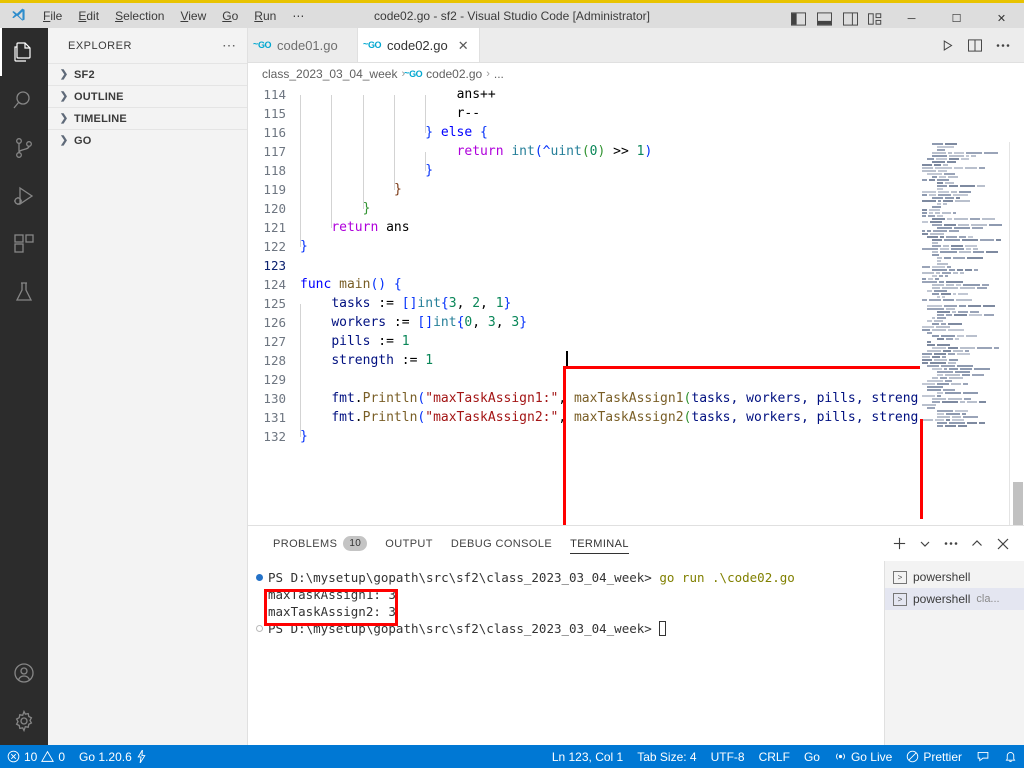 The image size is (1024, 768). I want to click on editor-tab-code01: GO code01.go, so click(303, 45).